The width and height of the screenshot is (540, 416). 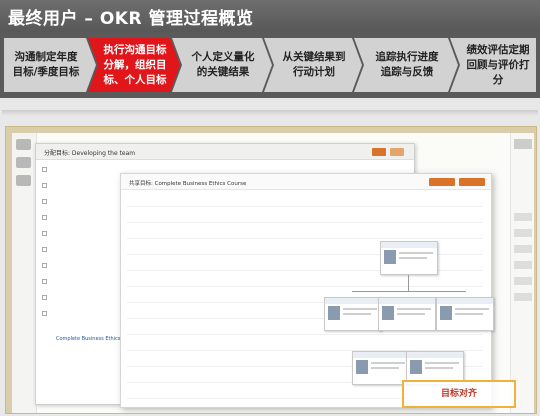 I want to click on goal-window-title: 分配目标: Developing the team, so click(x=90, y=153).